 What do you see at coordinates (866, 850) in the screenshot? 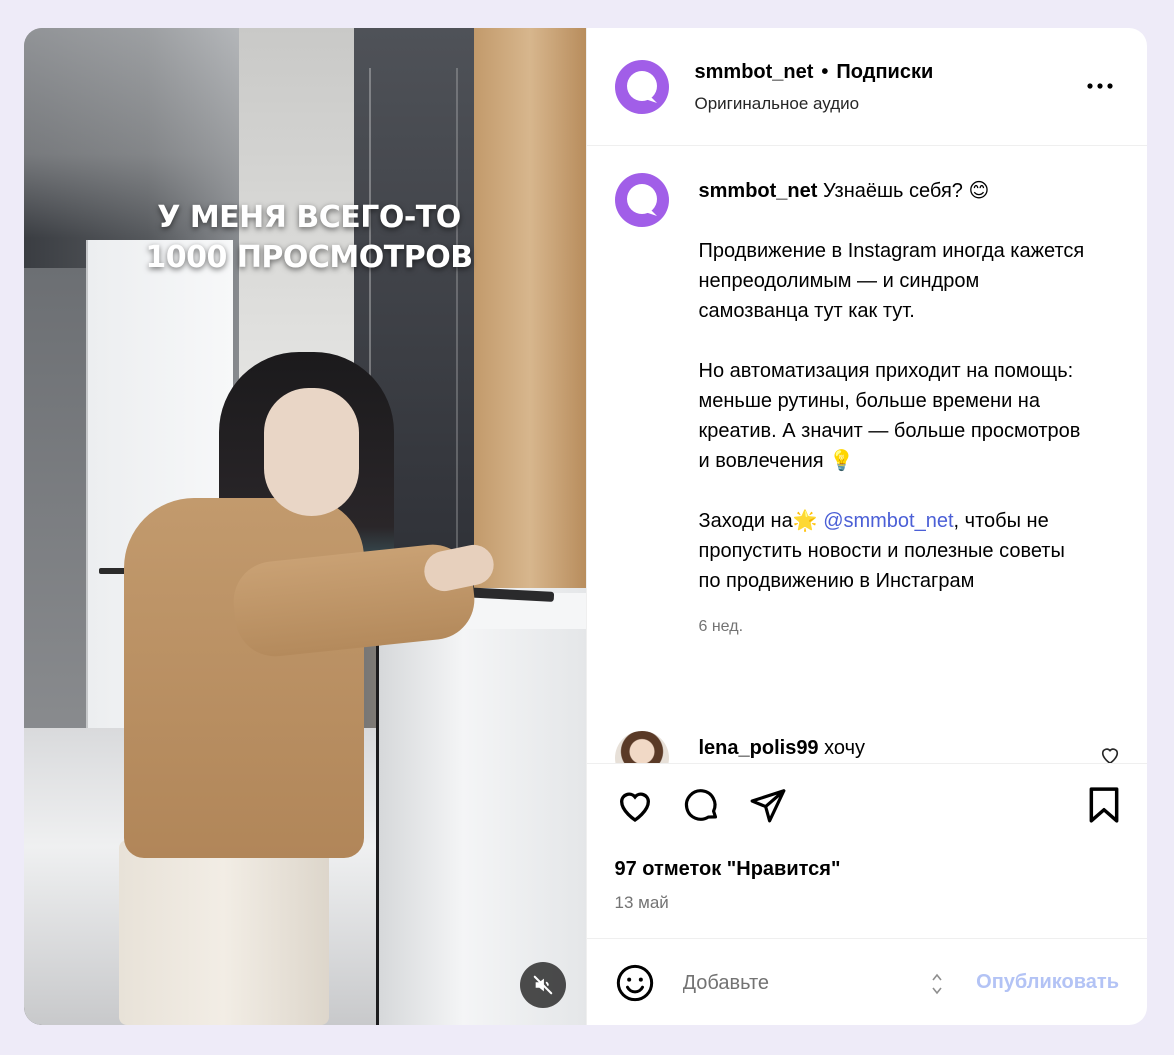
I see `post-actions: 97 отметок "Нравится" 13 май` at bounding box center [866, 850].